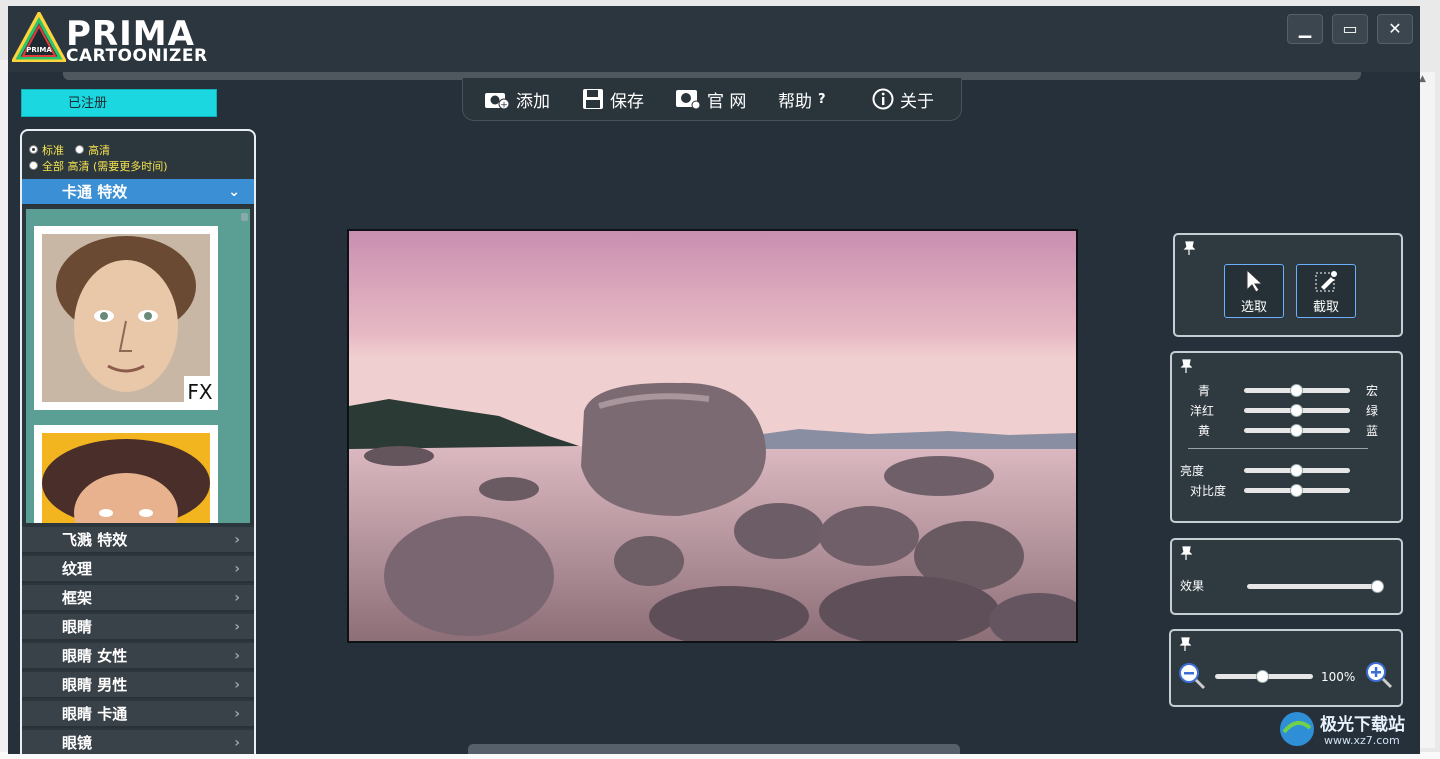  What do you see at coordinates (138, 656) in the screenshot?
I see `category-eyes-female: 眼睛 女性 ›` at bounding box center [138, 656].